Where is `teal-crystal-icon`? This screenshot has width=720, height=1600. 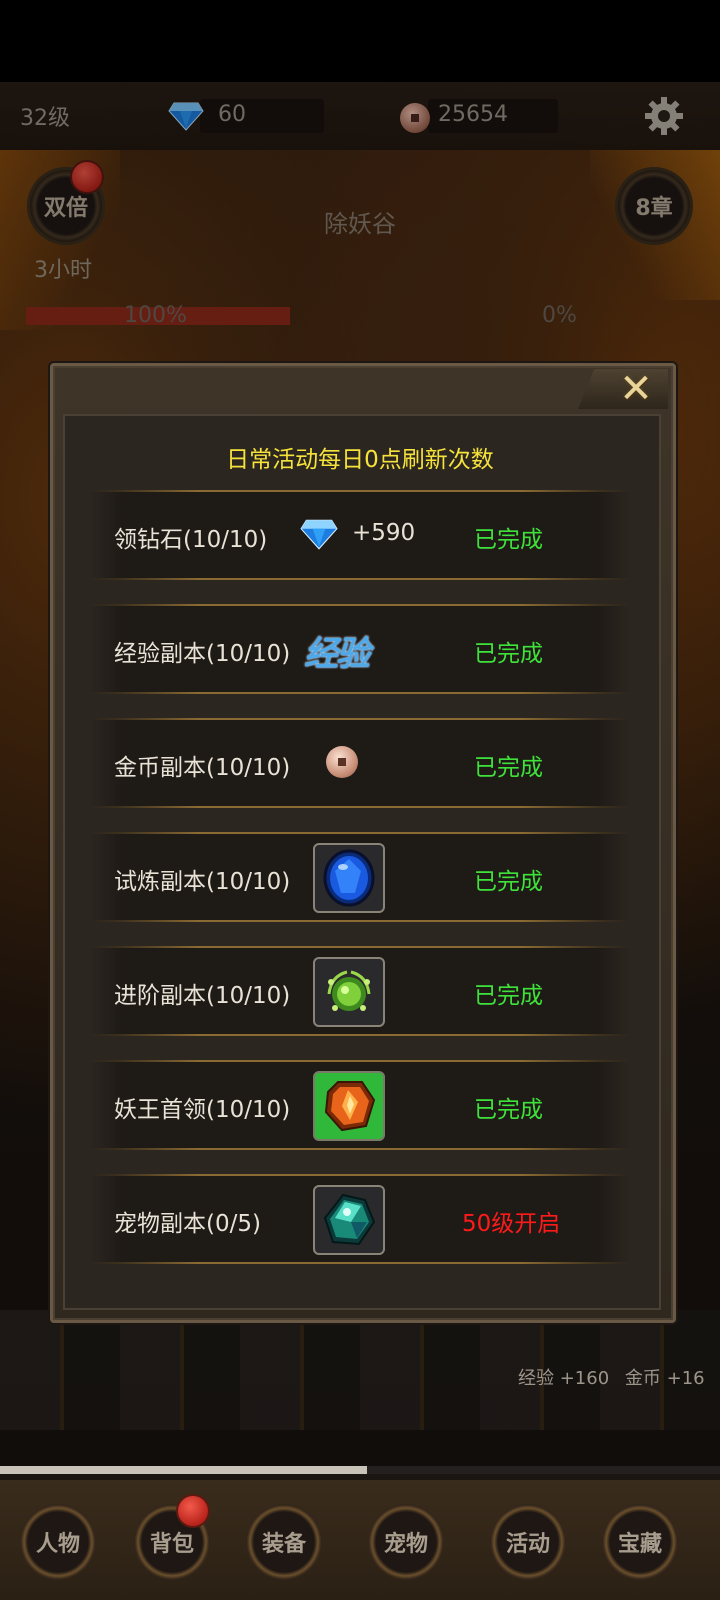
teal-crystal-icon is located at coordinates (349, 1219).